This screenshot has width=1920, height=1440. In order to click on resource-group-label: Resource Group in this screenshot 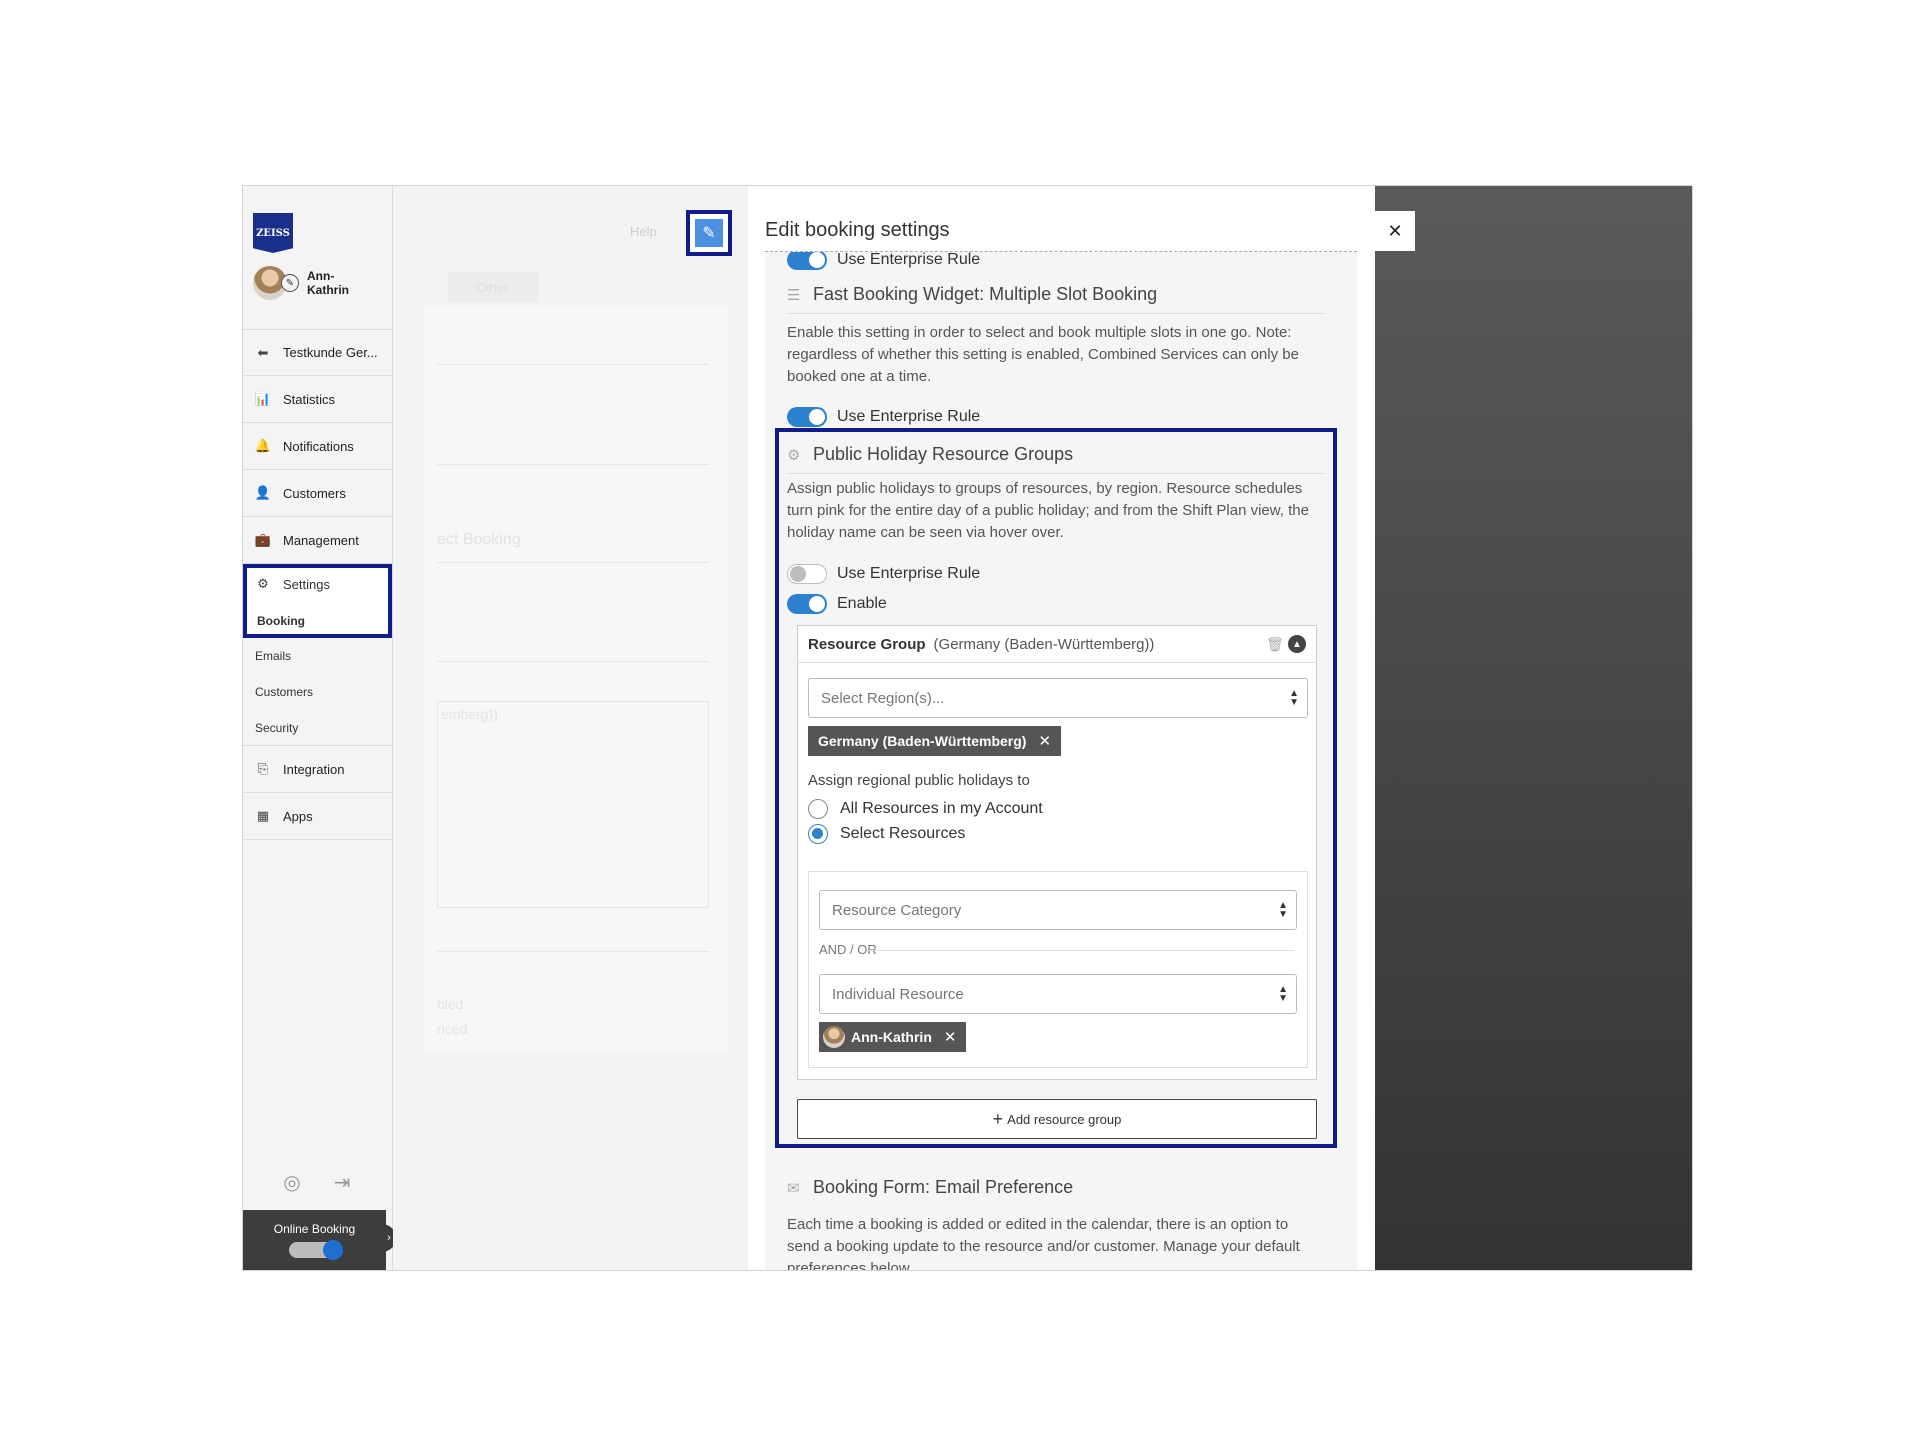, I will do `click(867, 644)`.